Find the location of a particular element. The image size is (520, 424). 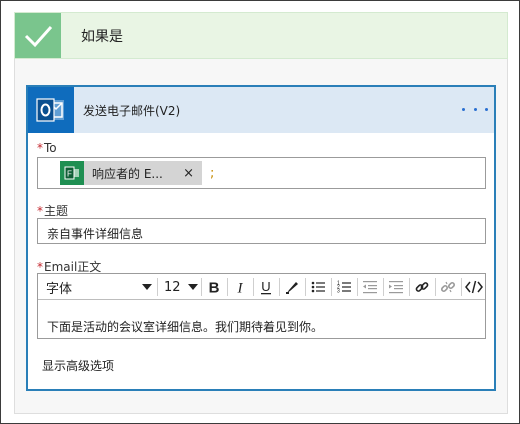

italic-icon: I is located at coordinates (240, 287).